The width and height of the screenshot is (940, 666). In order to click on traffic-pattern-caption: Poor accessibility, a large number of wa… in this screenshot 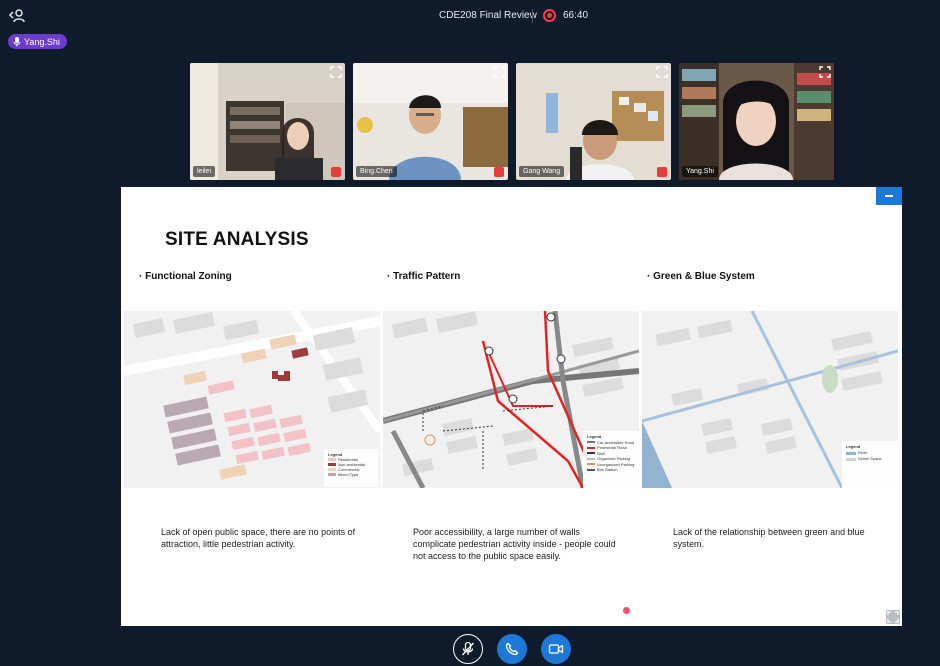, I will do `click(514, 544)`.